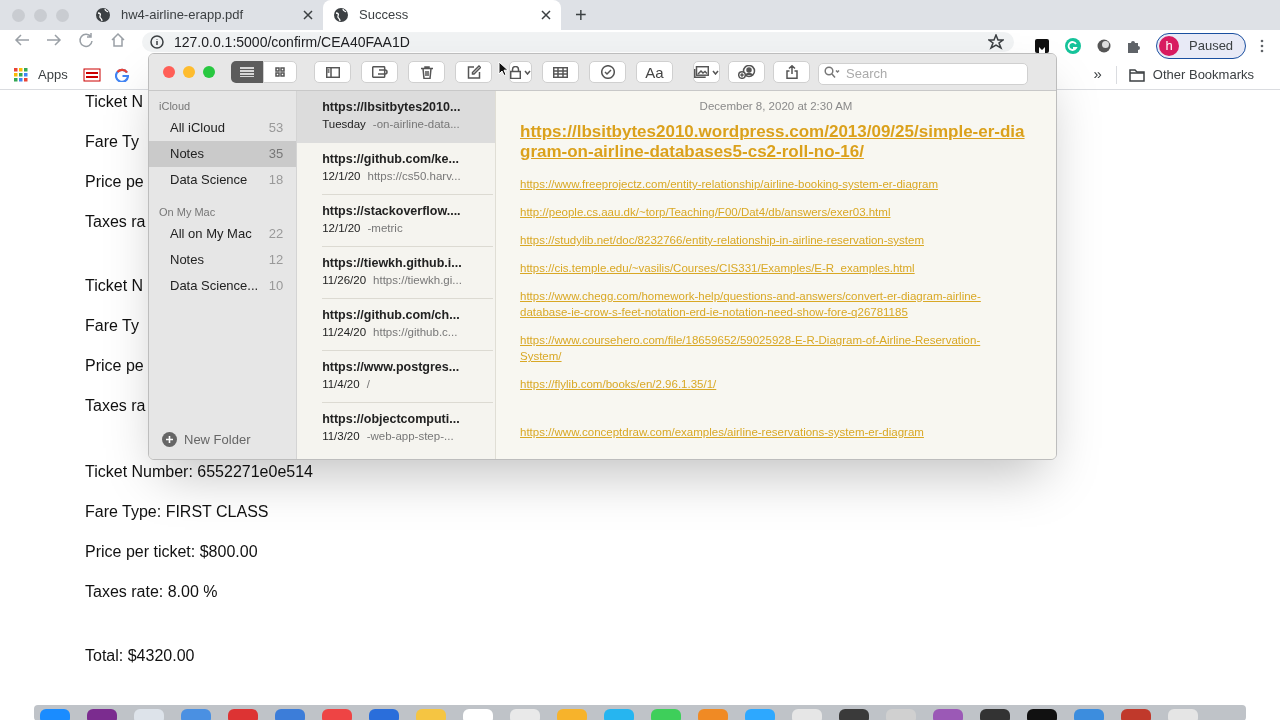 Image resolution: width=1280 pixels, height=720 pixels. Describe the element at coordinates (396, 221) in the screenshot. I see `note-list-item: https://stackoverflow.... 12/1/20 -metric` at that location.